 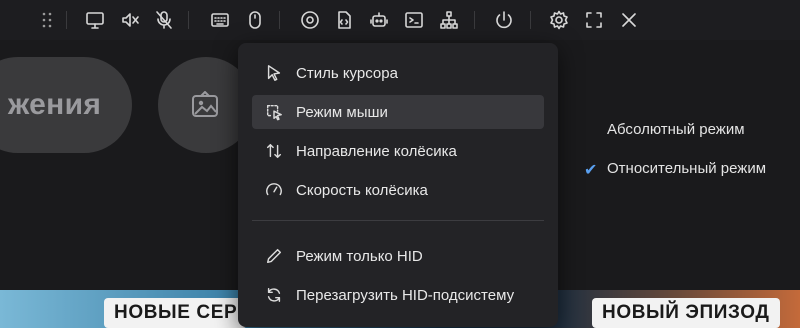 What do you see at coordinates (95, 20) in the screenshot?
I see `monitor-icon` at bounding box center [95, 20].